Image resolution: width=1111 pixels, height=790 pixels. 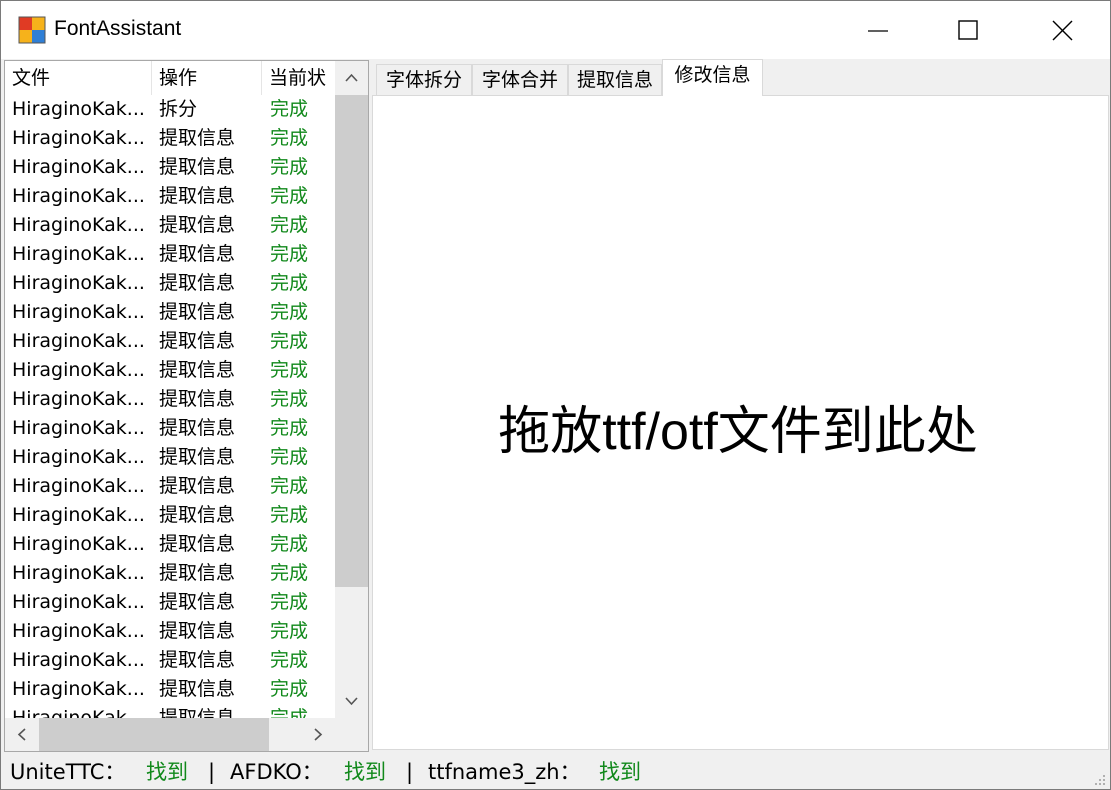 What do you see at coordinates (276, 772) in the screenshot?
I see `afdko-label: AFDKO：` at bounding box center [276, 772].